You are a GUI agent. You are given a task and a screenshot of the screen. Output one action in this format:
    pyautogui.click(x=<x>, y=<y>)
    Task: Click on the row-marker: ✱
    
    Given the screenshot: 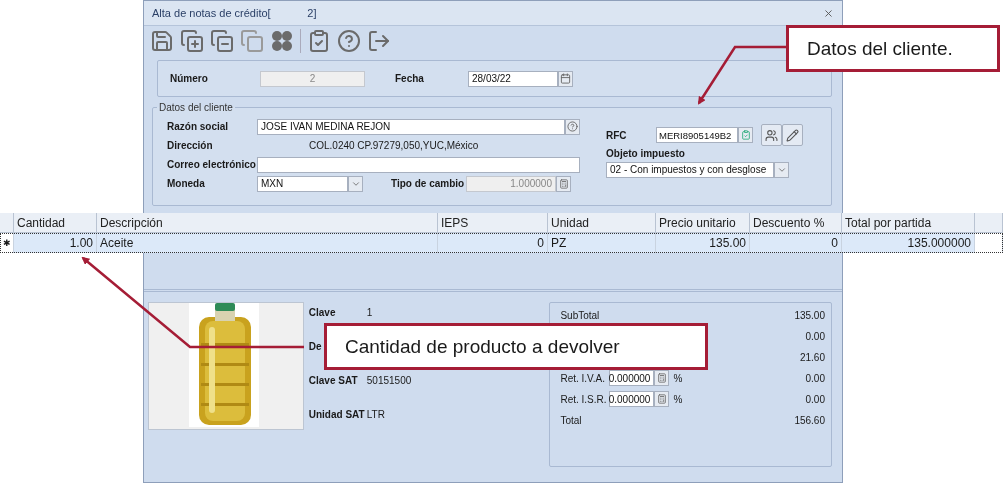 What is the action you would take?
    pyautogui.click(x=7, y=243)
    